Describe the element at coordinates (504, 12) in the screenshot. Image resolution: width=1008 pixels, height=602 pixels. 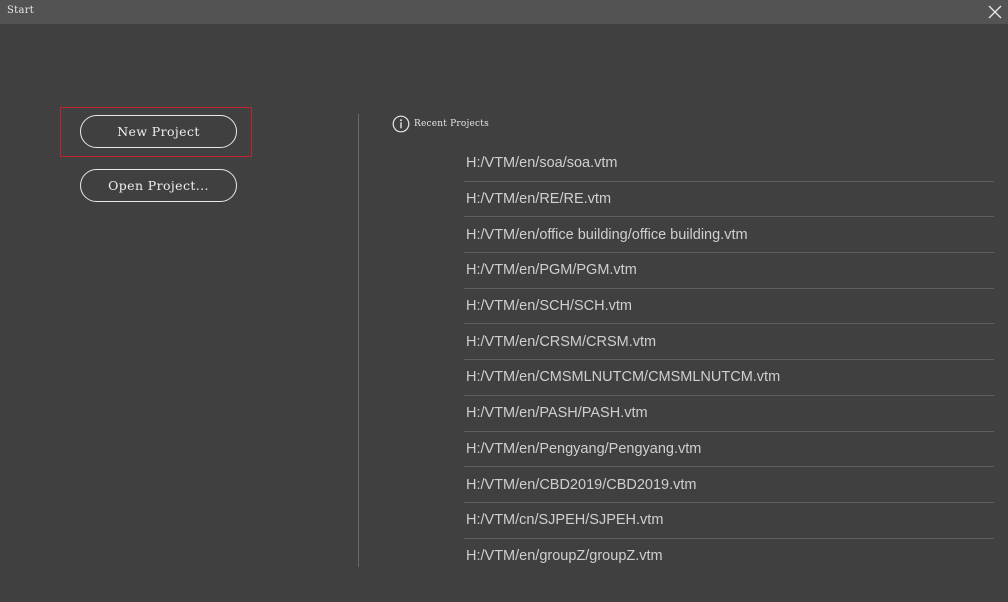
I see `title-bar: Start` at that location.